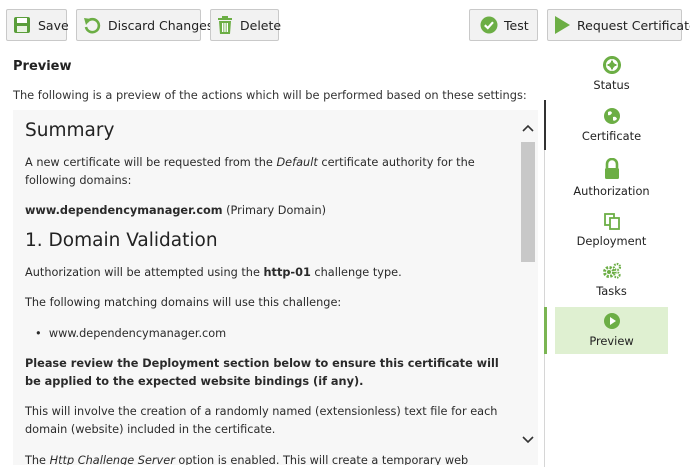 This screenshot has height=467, width=690. Describe the element at coordinates (611, 65) in the screenshot. I see `status-icon` at that location.